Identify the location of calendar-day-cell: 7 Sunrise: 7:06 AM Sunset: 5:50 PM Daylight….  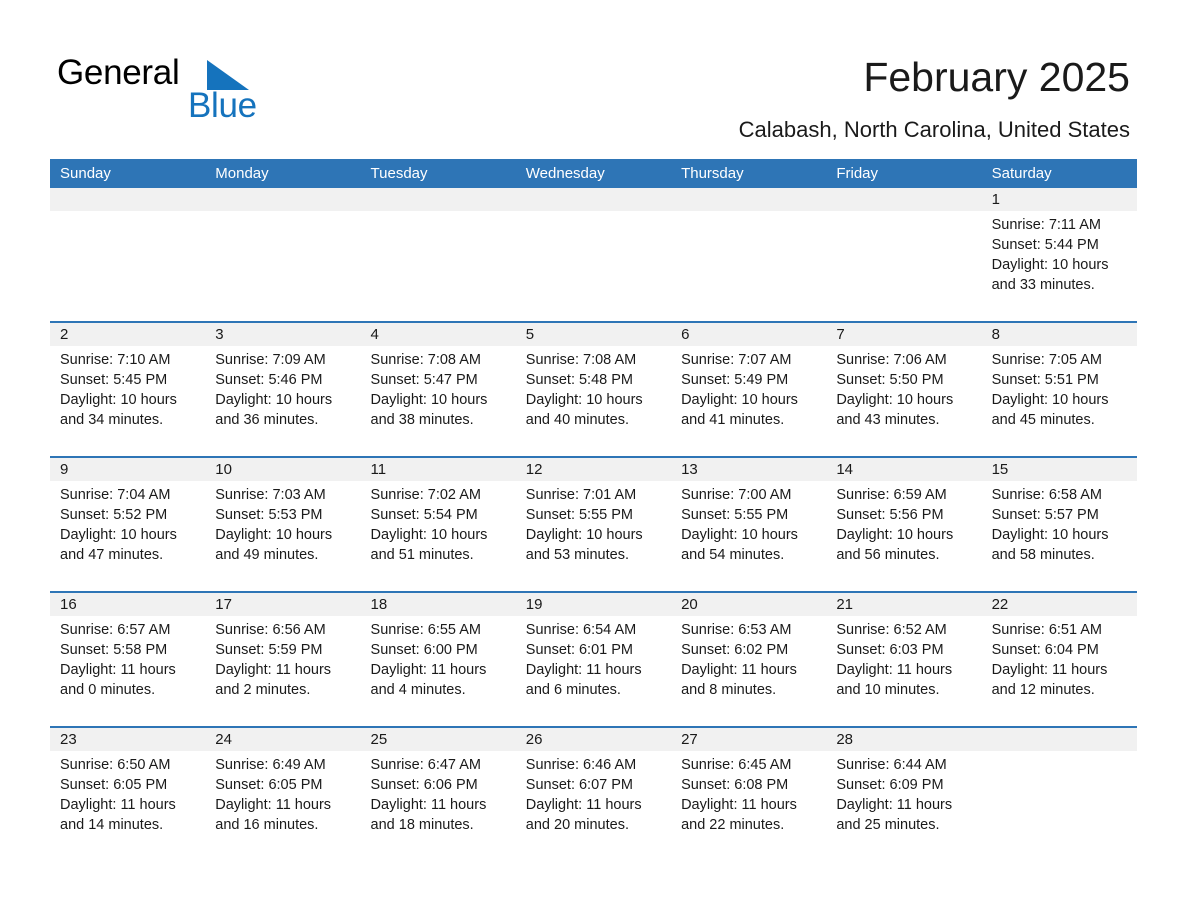
(904, 389).